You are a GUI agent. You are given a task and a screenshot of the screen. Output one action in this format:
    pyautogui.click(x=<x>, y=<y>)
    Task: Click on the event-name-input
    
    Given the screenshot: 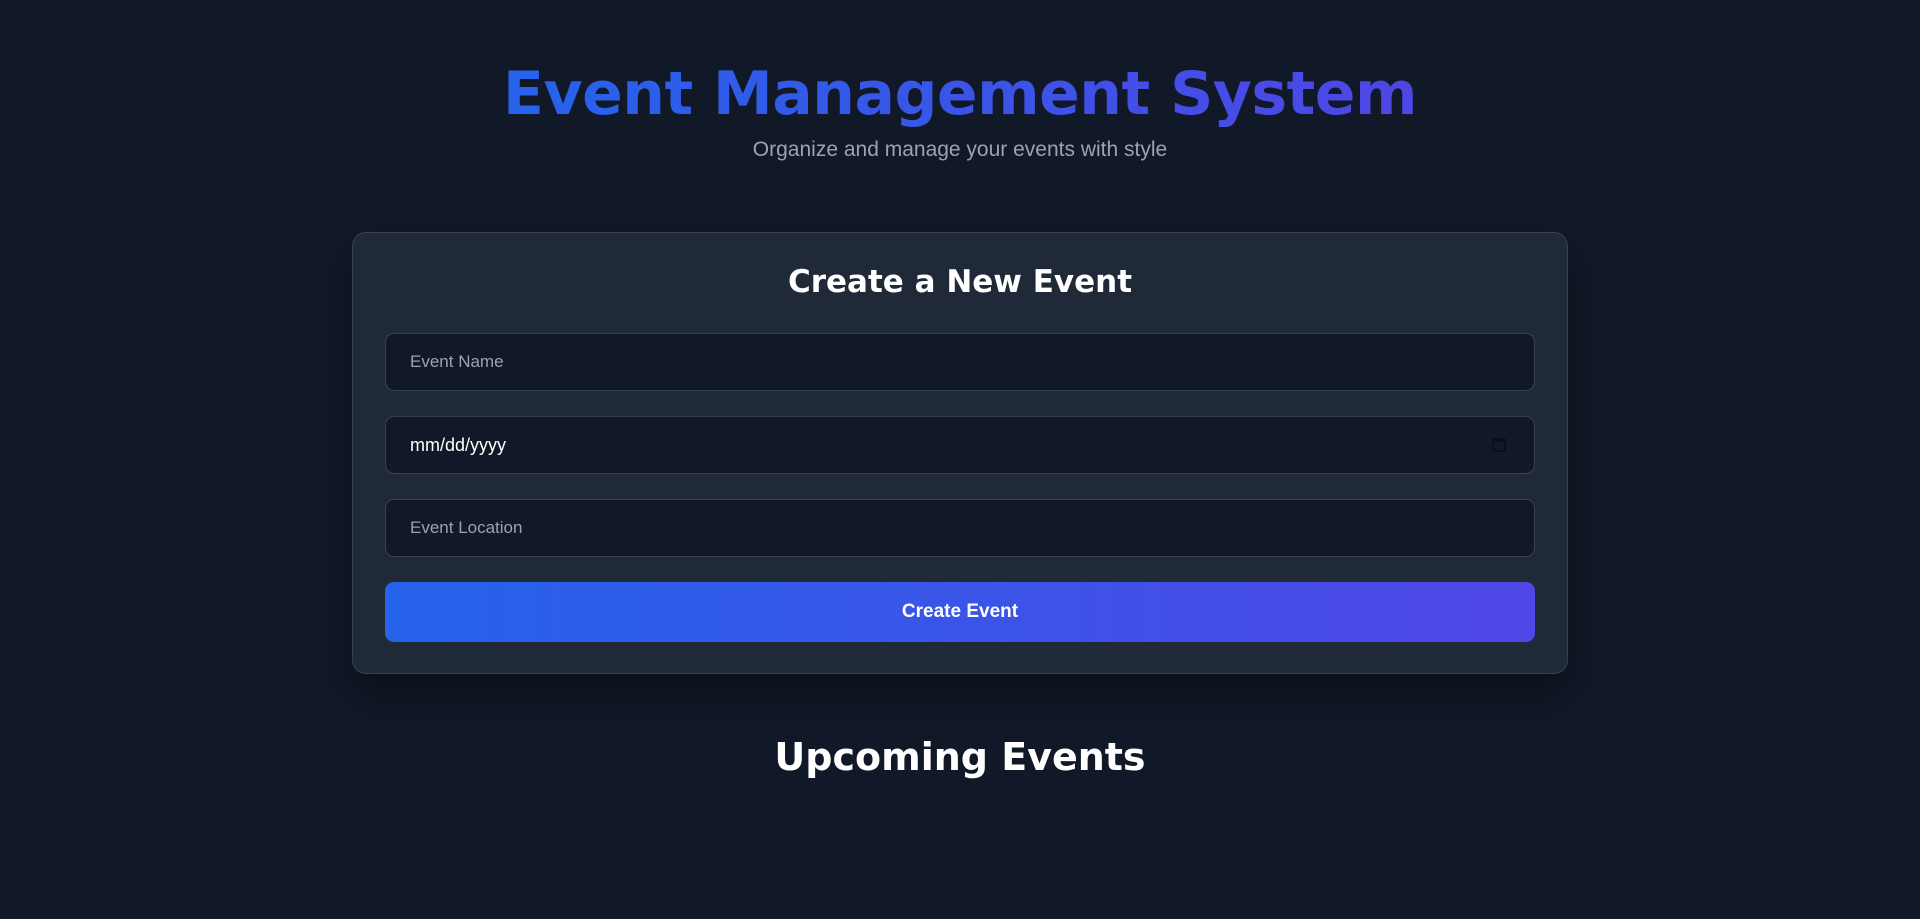 What is the action you would take?
    pyautogui.click(x=960, y=362)
    